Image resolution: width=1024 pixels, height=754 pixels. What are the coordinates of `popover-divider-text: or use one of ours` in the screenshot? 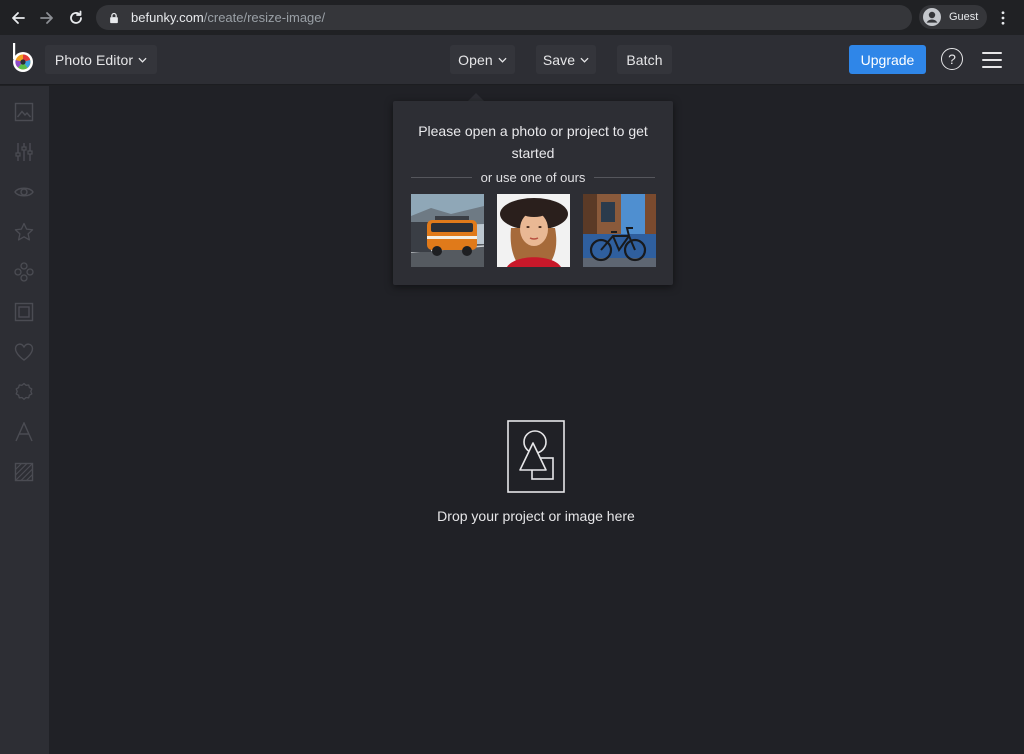 It's located at (533, 177).